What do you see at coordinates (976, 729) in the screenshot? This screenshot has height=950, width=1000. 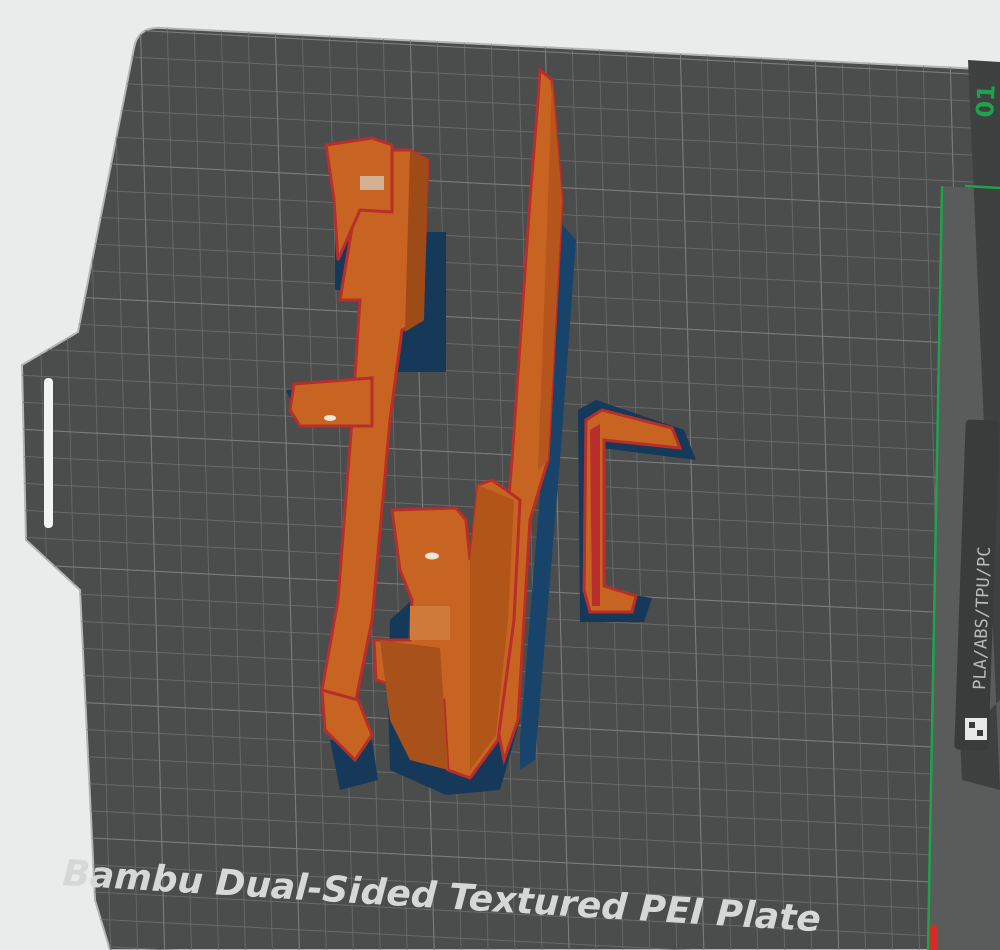 I see `qr-logo-icon` at bounding box center [976, 729].